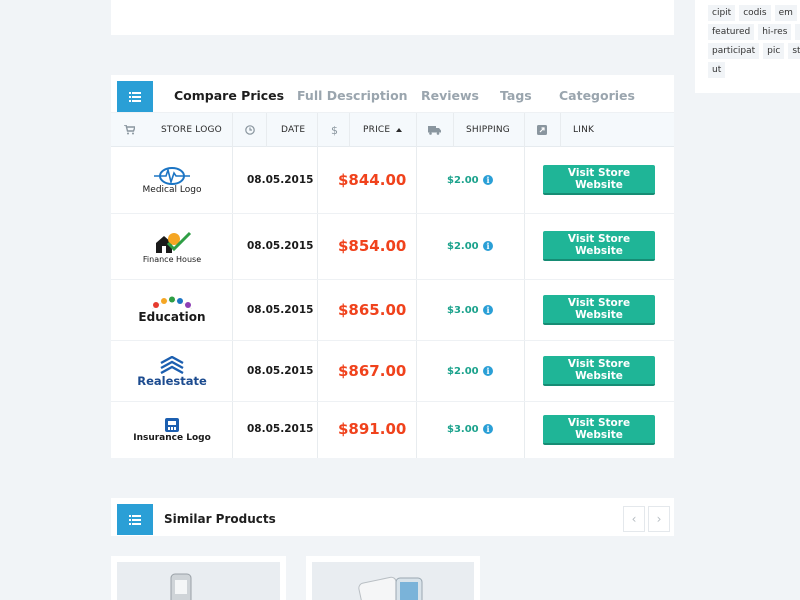 The image size is (800, 600). Describe the element at coordinates (181, 586) in the screenshot. I see `phone-image-icon` at that location.